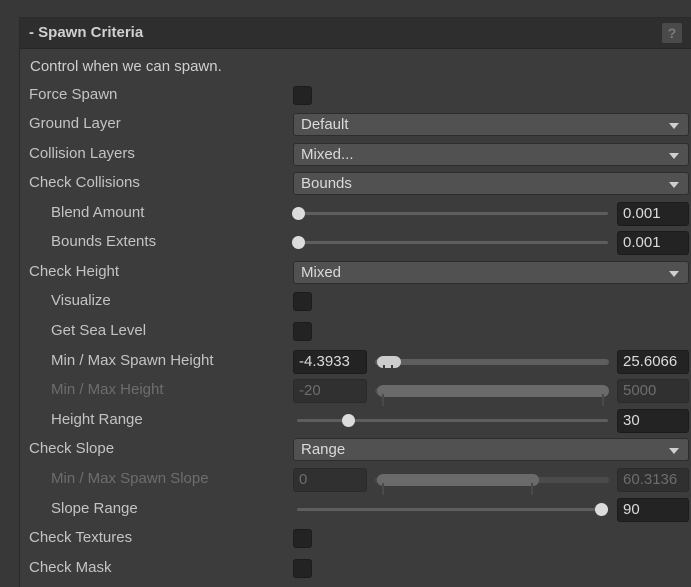  I want to click on get-sea-level-checkbox, so click(302, 331).